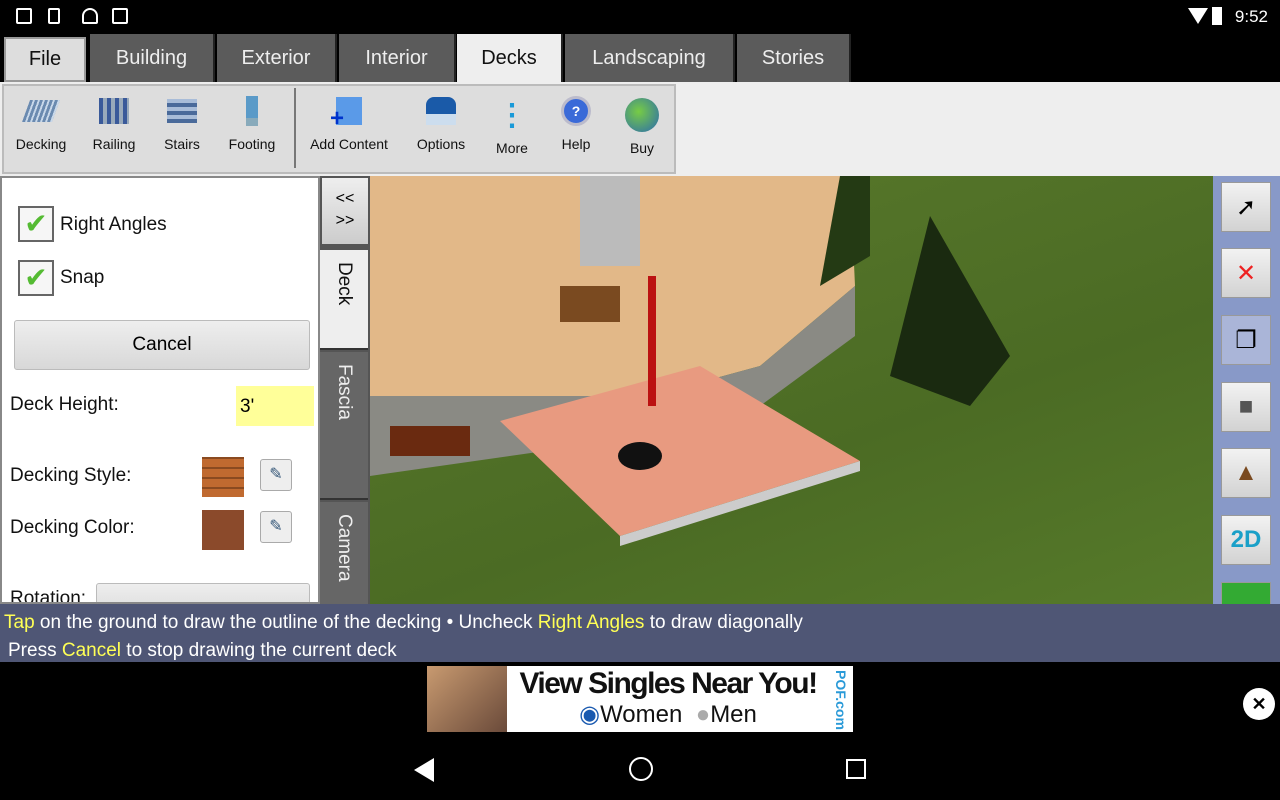 The width and height of the screenshot is (1280, 800). Describe the element at coordinates (36, 278) in the screenshot. I see `snap-checkbox: ✔` at that location.